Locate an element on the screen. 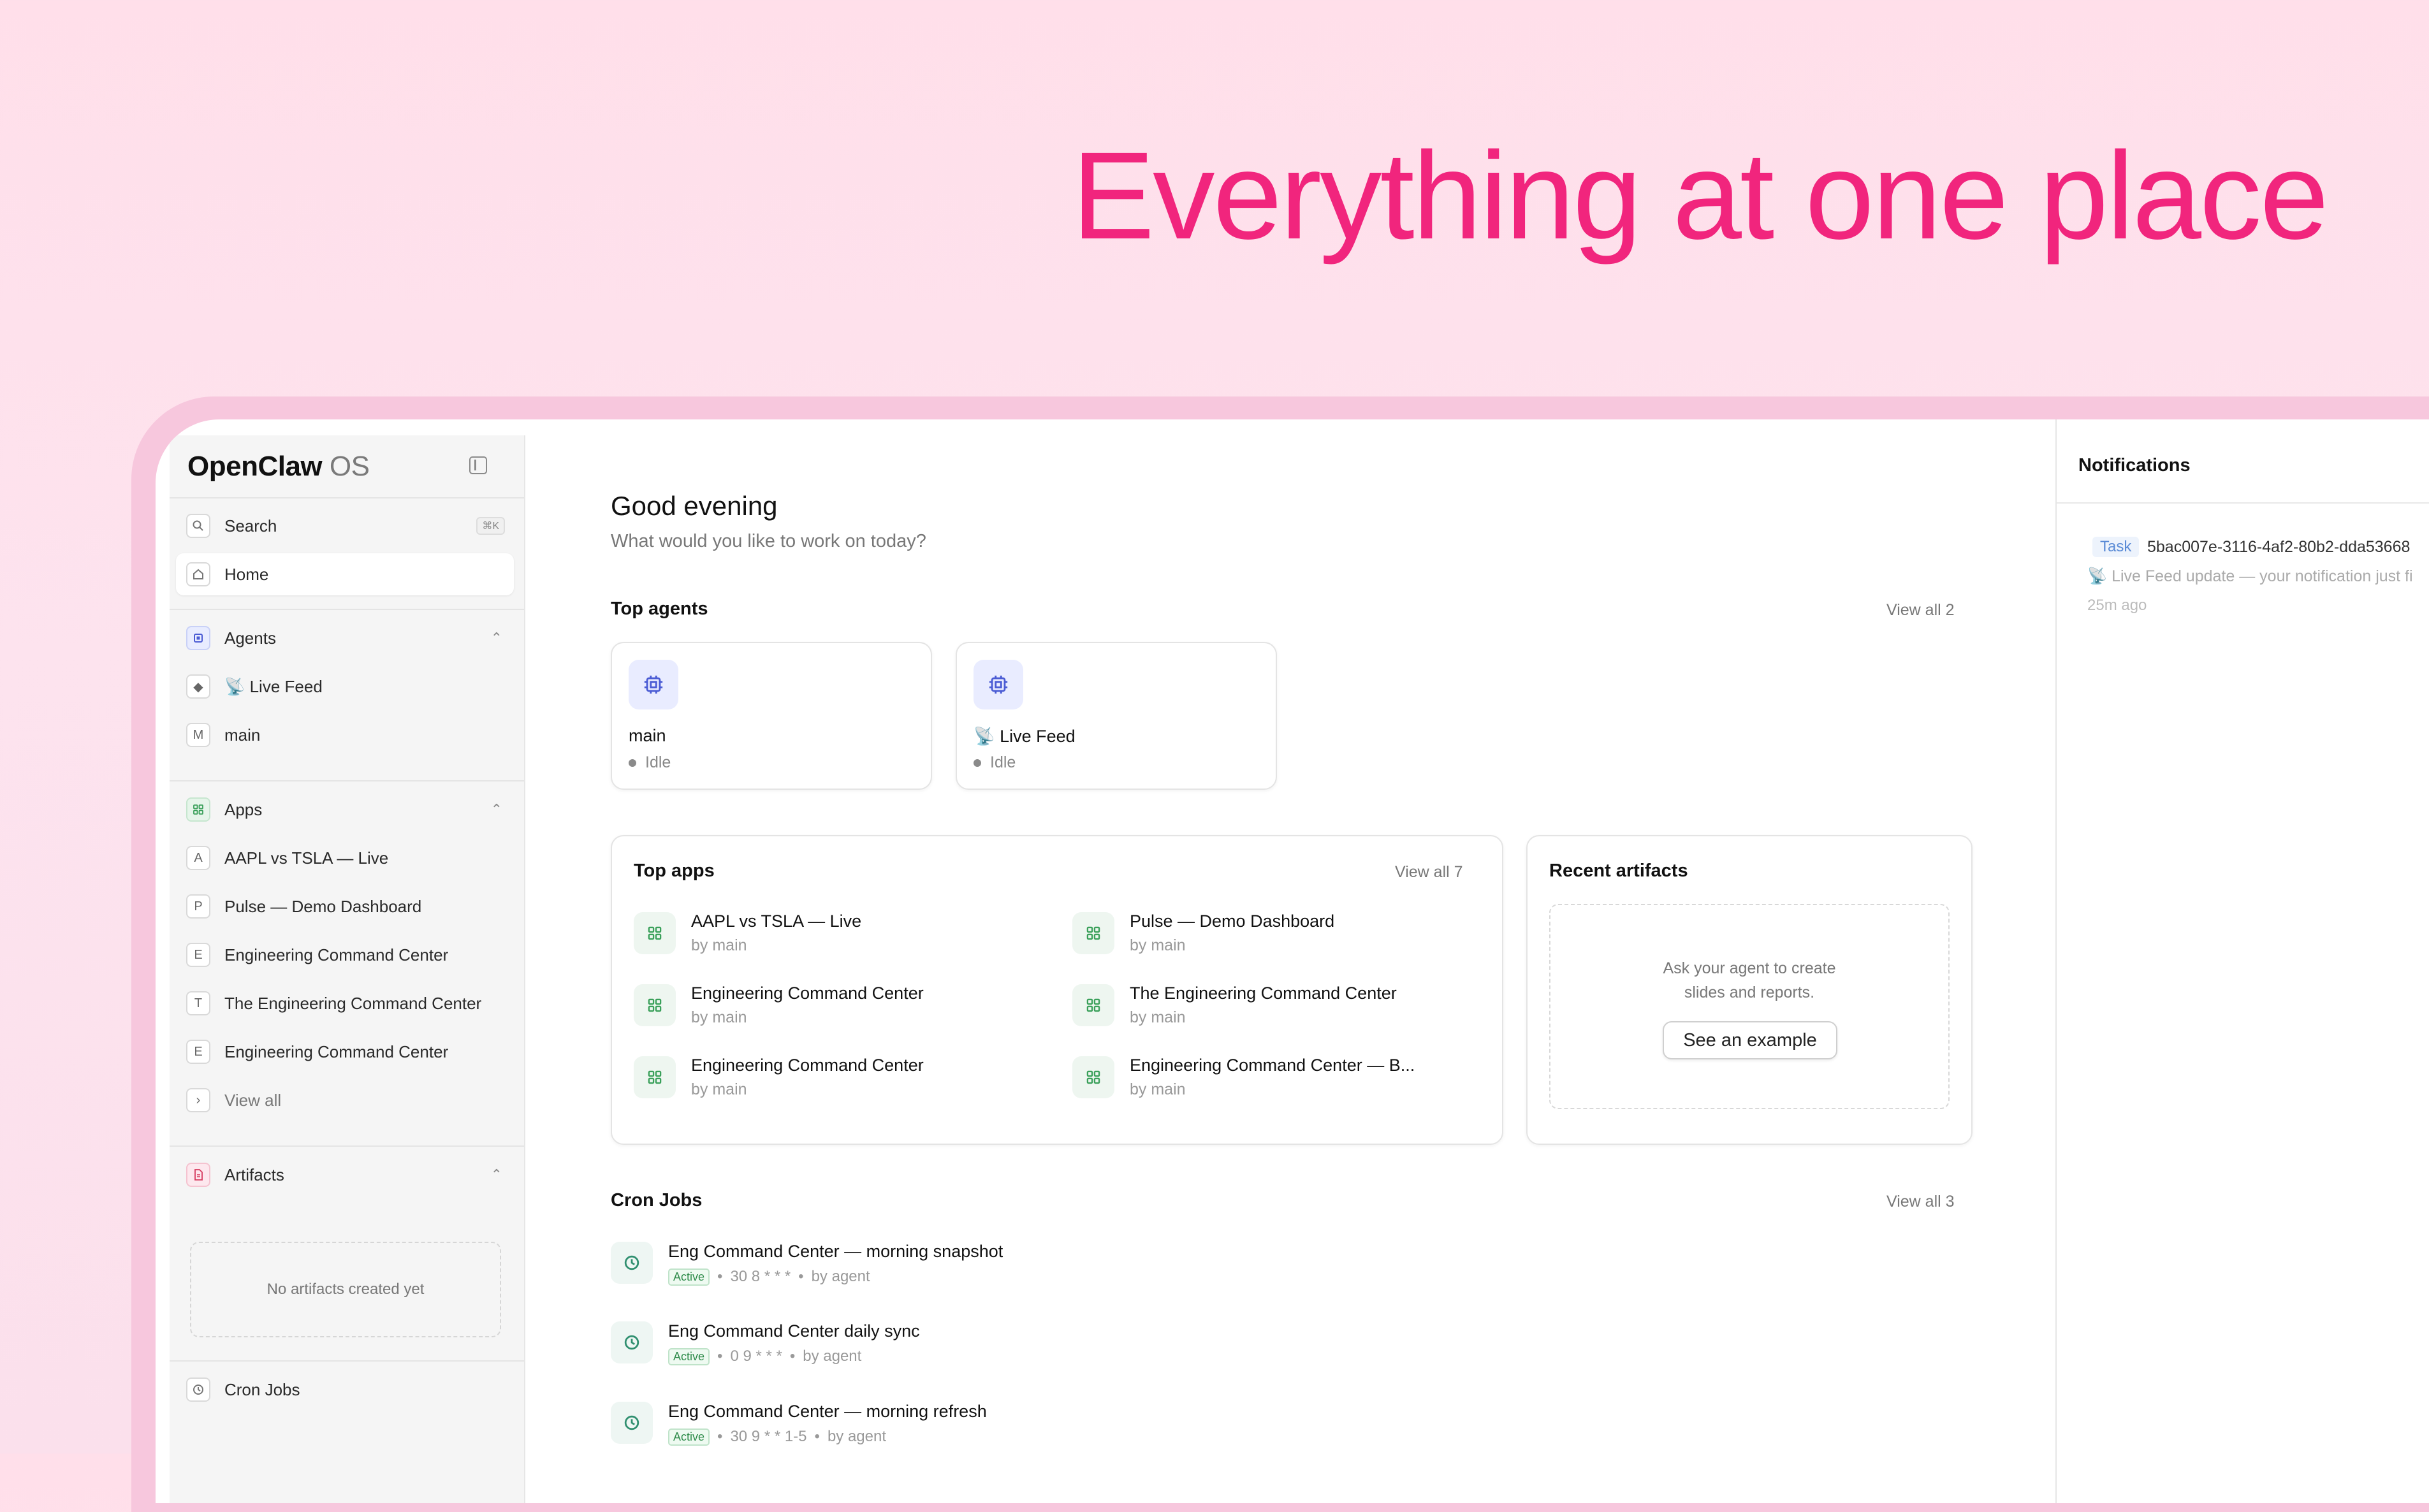 Image resolution: width=2429 pixels, height=1512 pixels. hero-headline: Everything at one place is located at coordinates (1700, 196).